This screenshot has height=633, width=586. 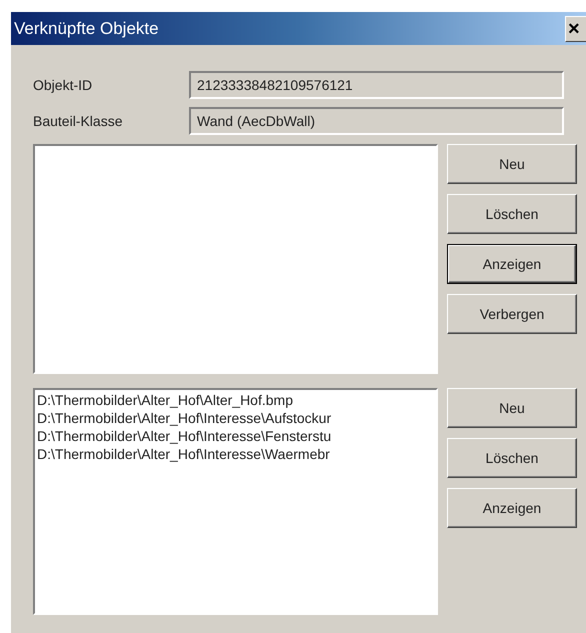 What do you see at coordinates (235, 436) in the screenshot?
I see `list-item: D:\Thermobilder\Alter_Hof\Interesse\Fensterstu` at bounding box center [235, 436].